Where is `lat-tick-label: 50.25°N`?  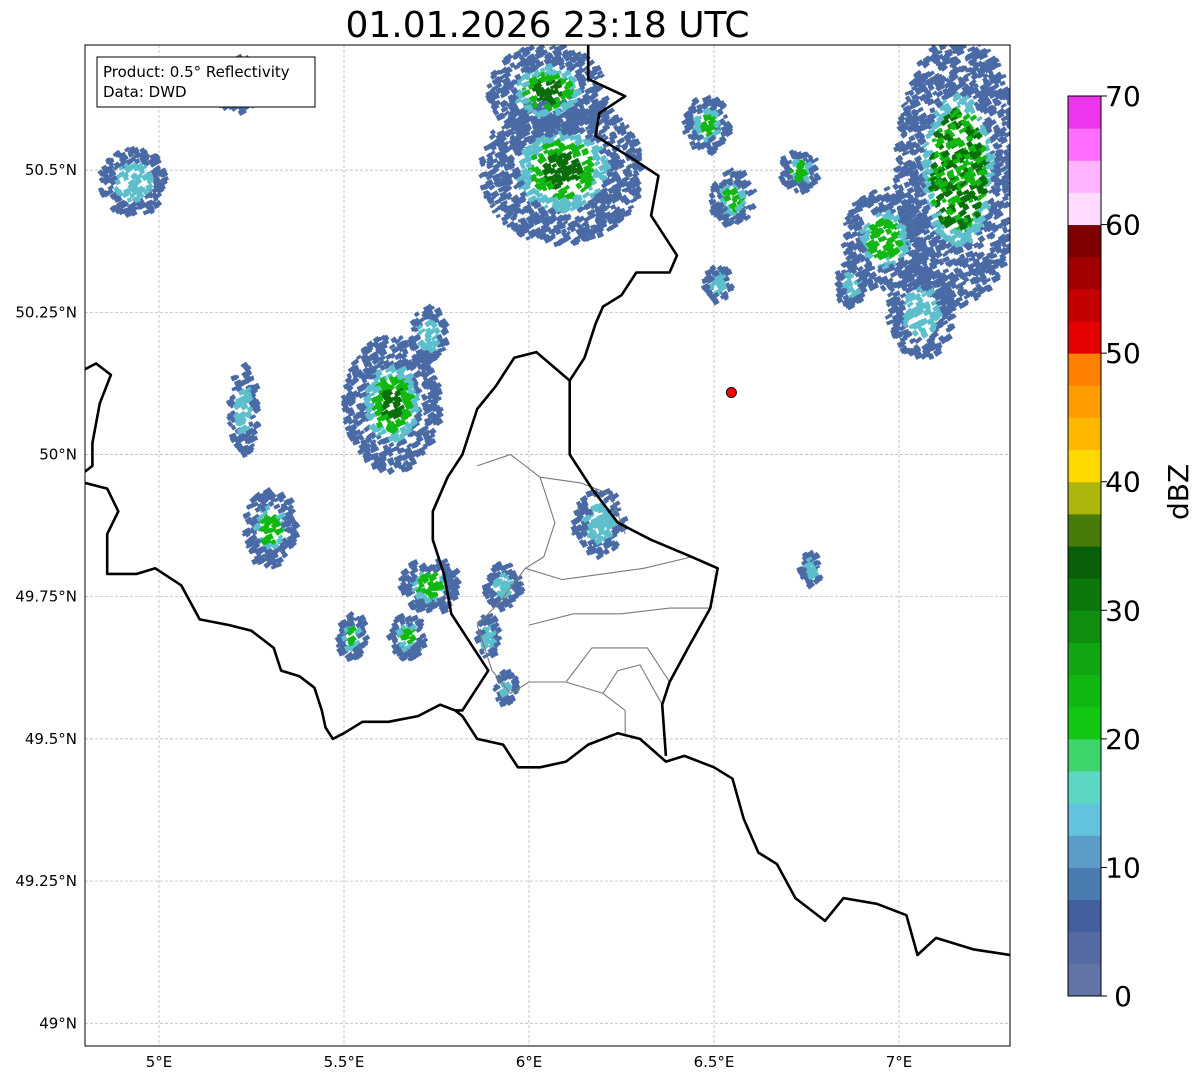
lat-tick-label: 50.25°N is located at coordinates (46, 312).